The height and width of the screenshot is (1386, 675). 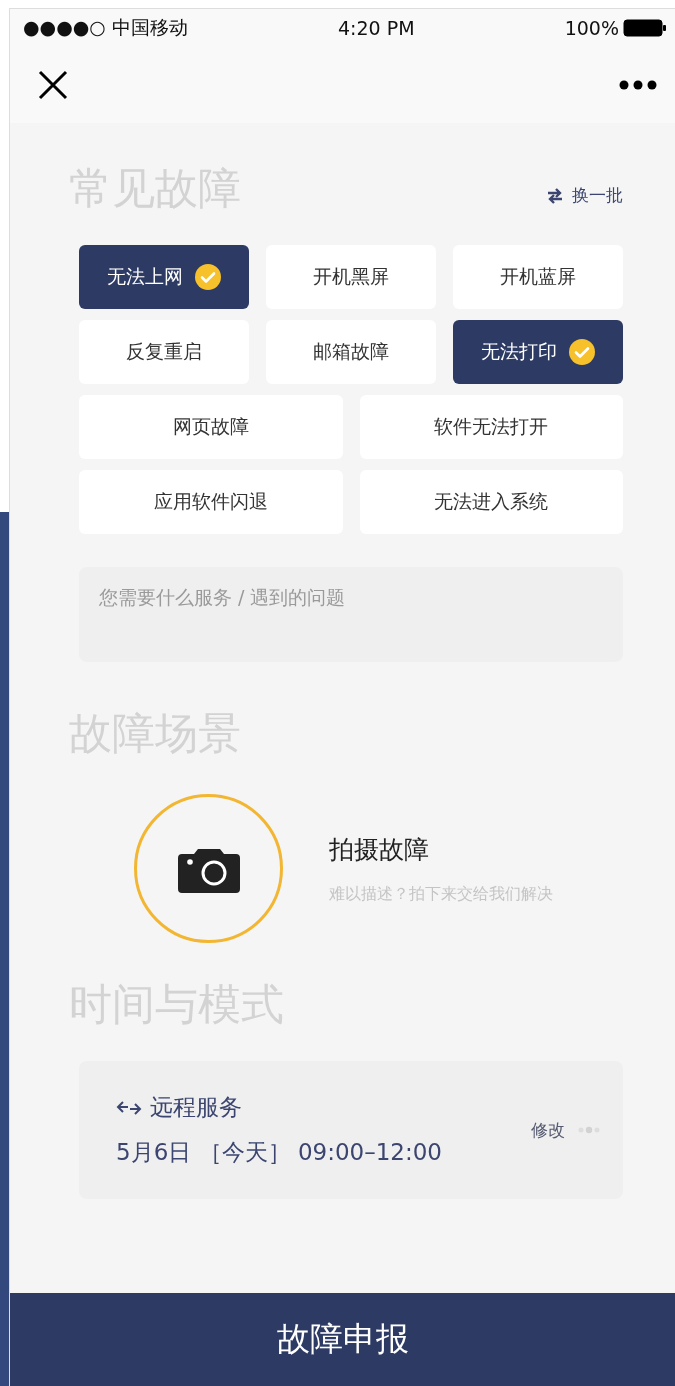 What do you see at coordinates (645, 27) in the screenshot?
I see `battery-icon` at bounding box center [645, 27].